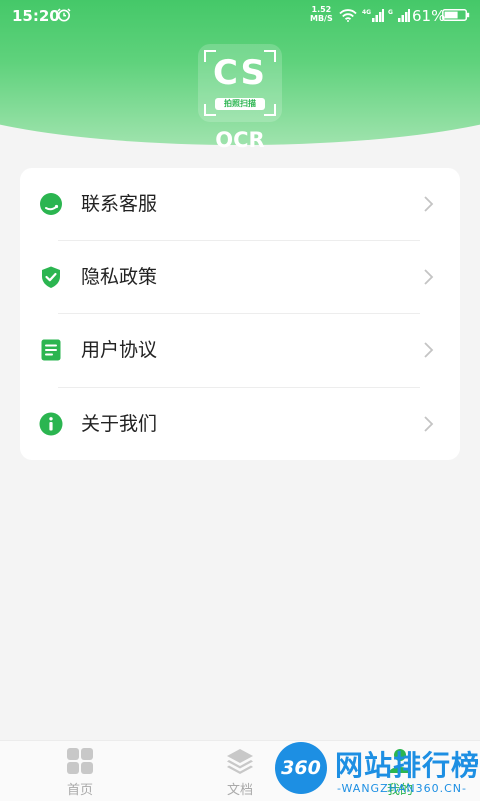 The image size is (480, 801). What do you see at coordinates (239, 790) in the screenshot?
I see `nav-tab-label: 文档` at bounding box center [239, 790].